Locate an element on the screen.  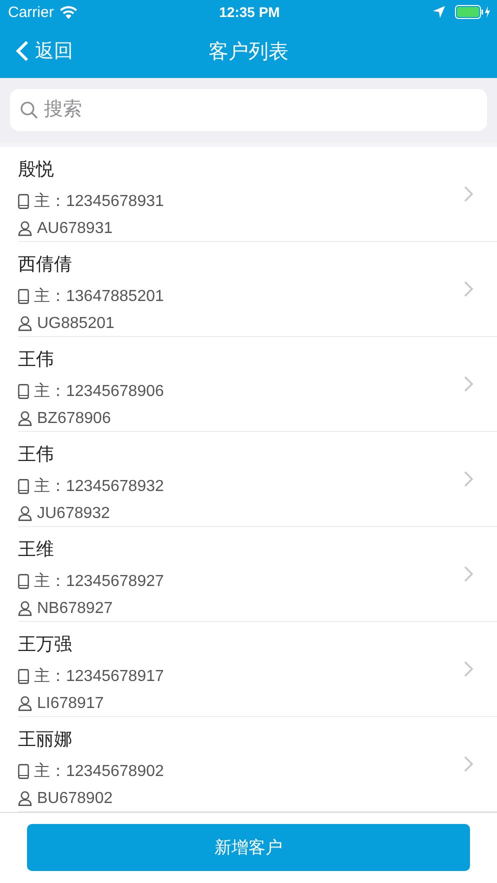
account-code: LI678917 is located at coordinates (70, 703).